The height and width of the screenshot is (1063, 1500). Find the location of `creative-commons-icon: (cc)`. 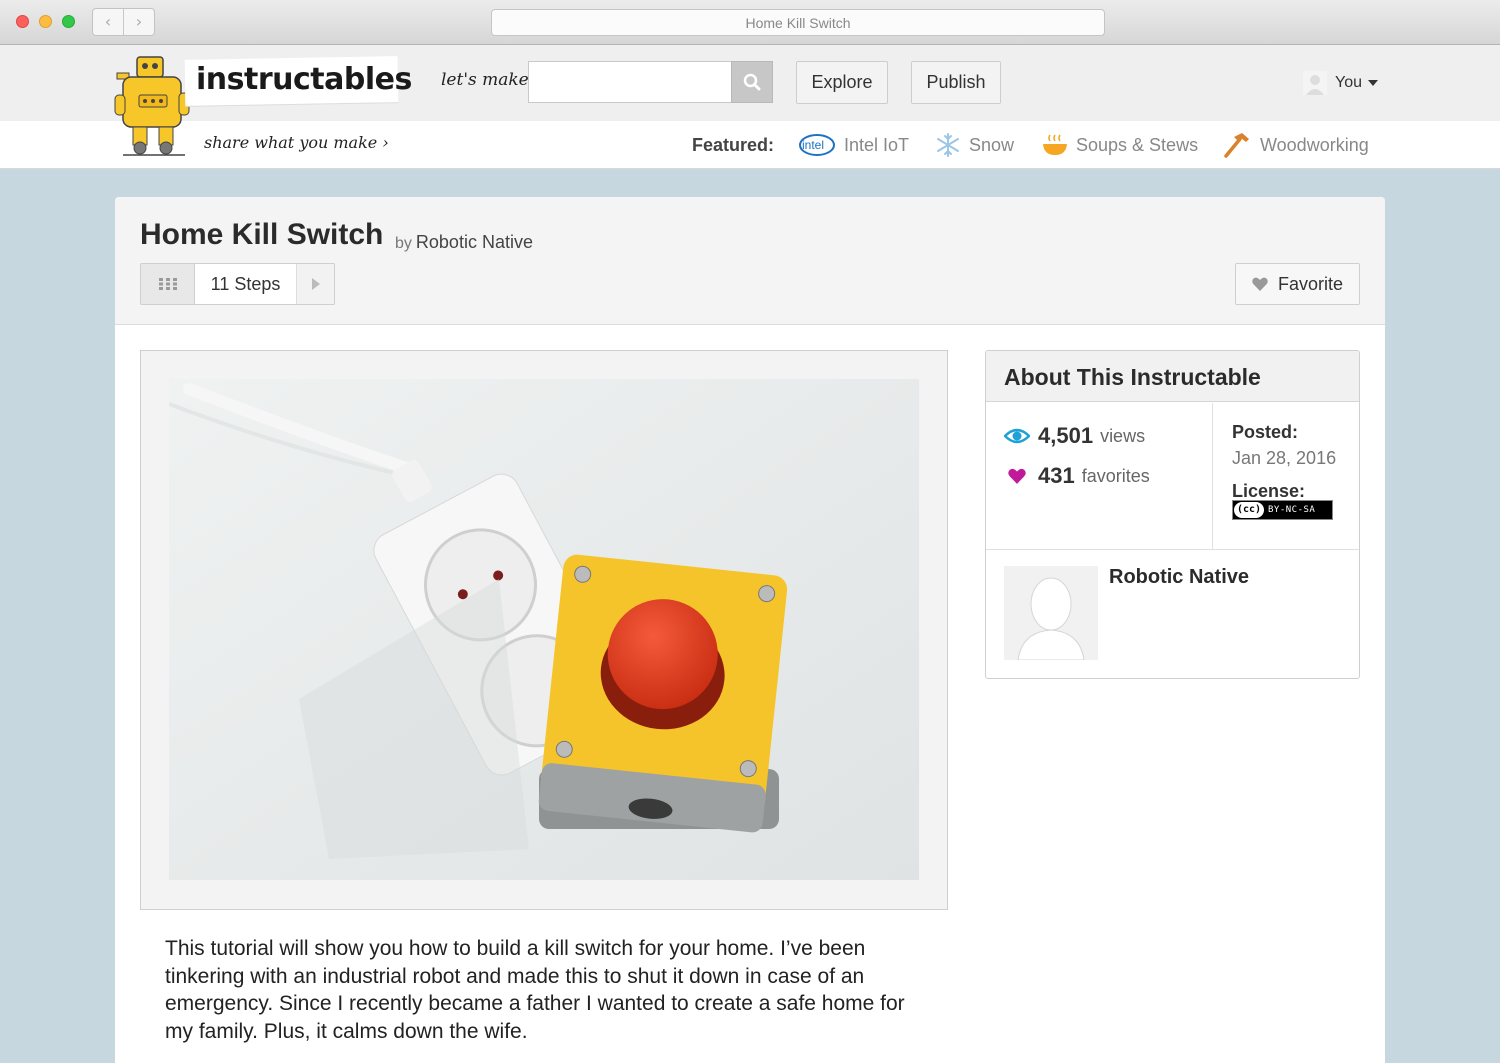

creative-commons-icon: (cc) is located at coordinates (1249, 510).